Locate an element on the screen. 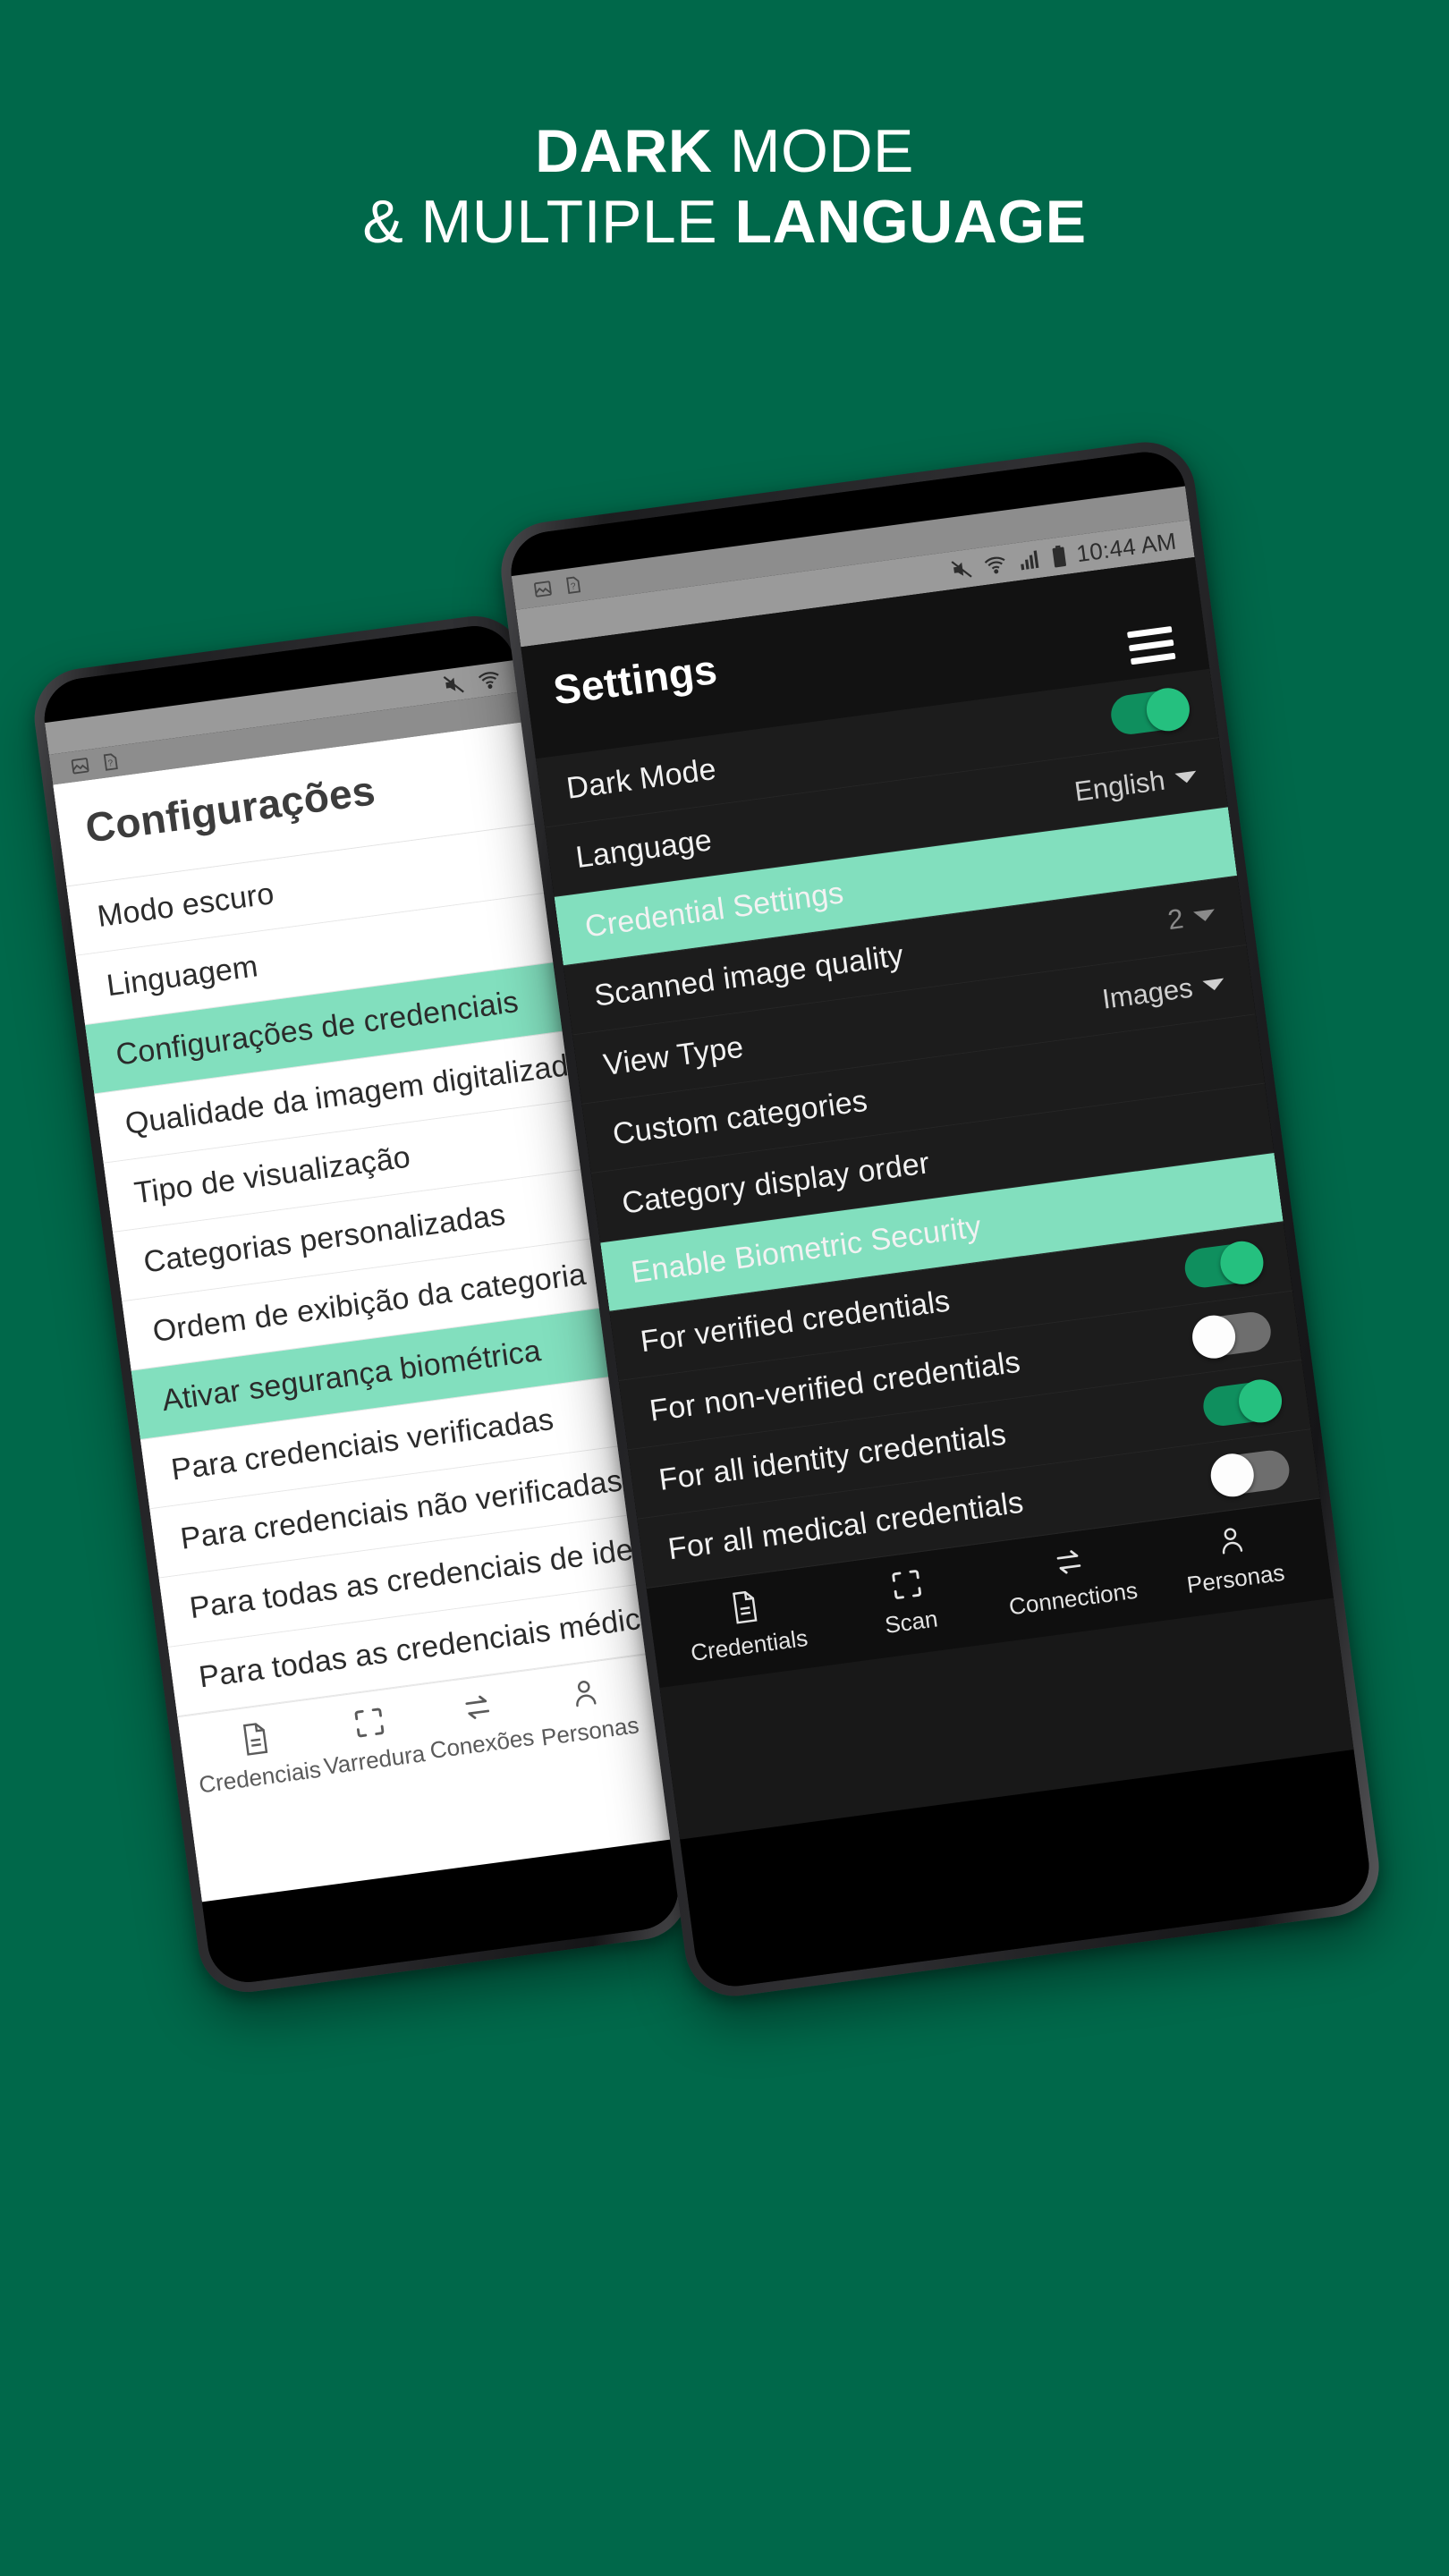 The width and height of the screenshot is (1449, 2576). hamburger-icon is located at coordinates (1151, 645).